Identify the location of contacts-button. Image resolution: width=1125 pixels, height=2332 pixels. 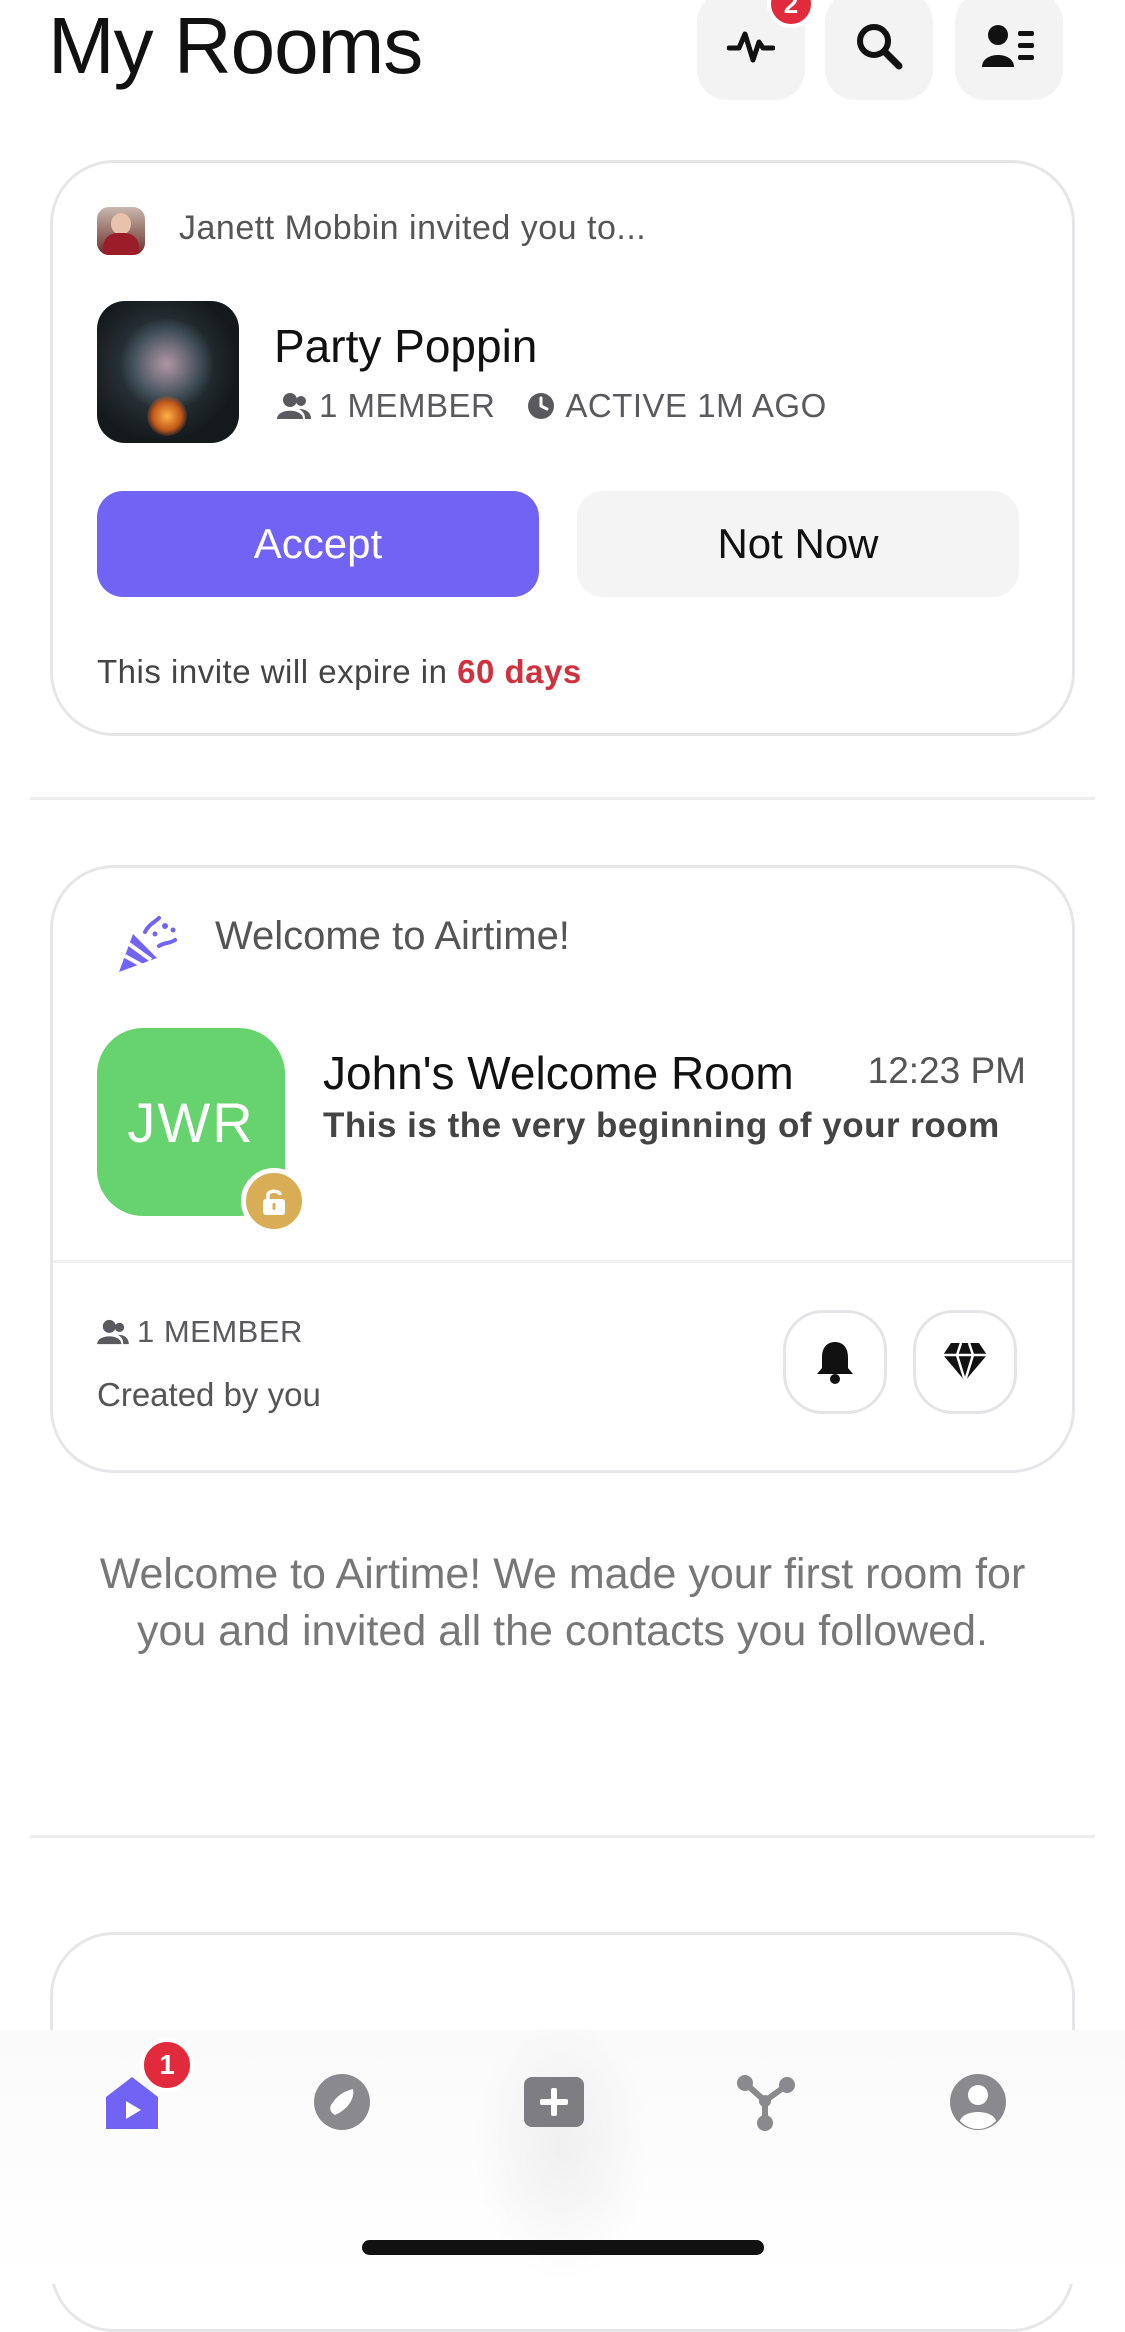
(1009, 50).